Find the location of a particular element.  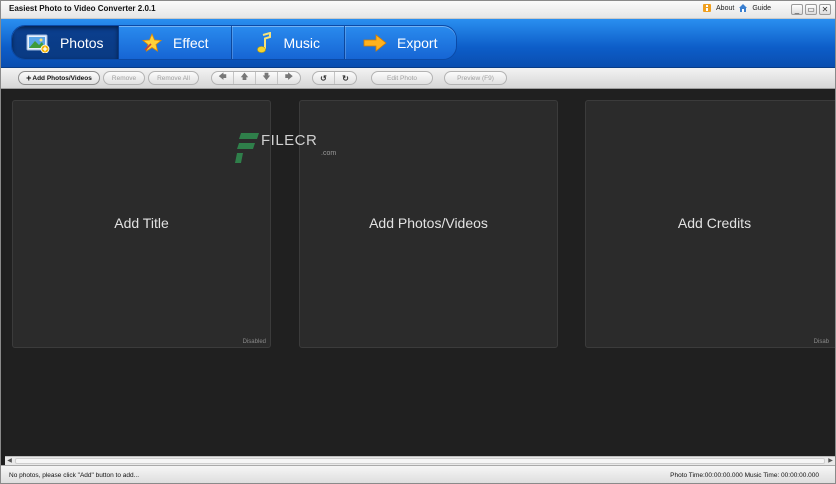

rotate-left-icon: ↺ is located at coordinates (324, 78).